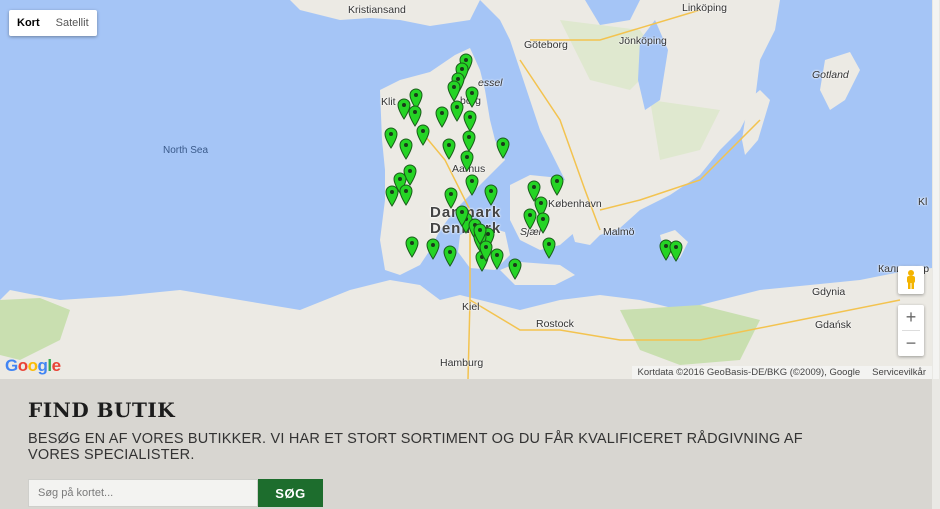 This screenshot has width=940, height=509. I want to click on map-label-kristiansand: Kristiansand, so click(377, 10).